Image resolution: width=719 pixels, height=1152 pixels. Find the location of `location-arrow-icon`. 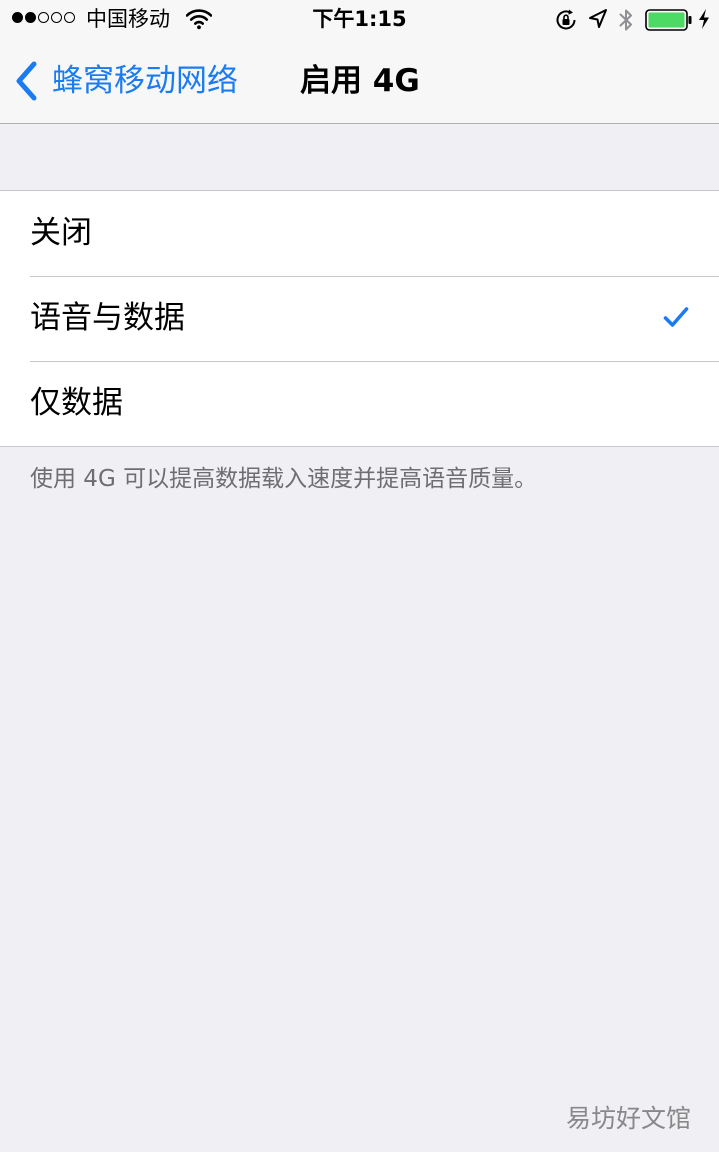

location-arrow-icon is located at coordinates (598, 21).